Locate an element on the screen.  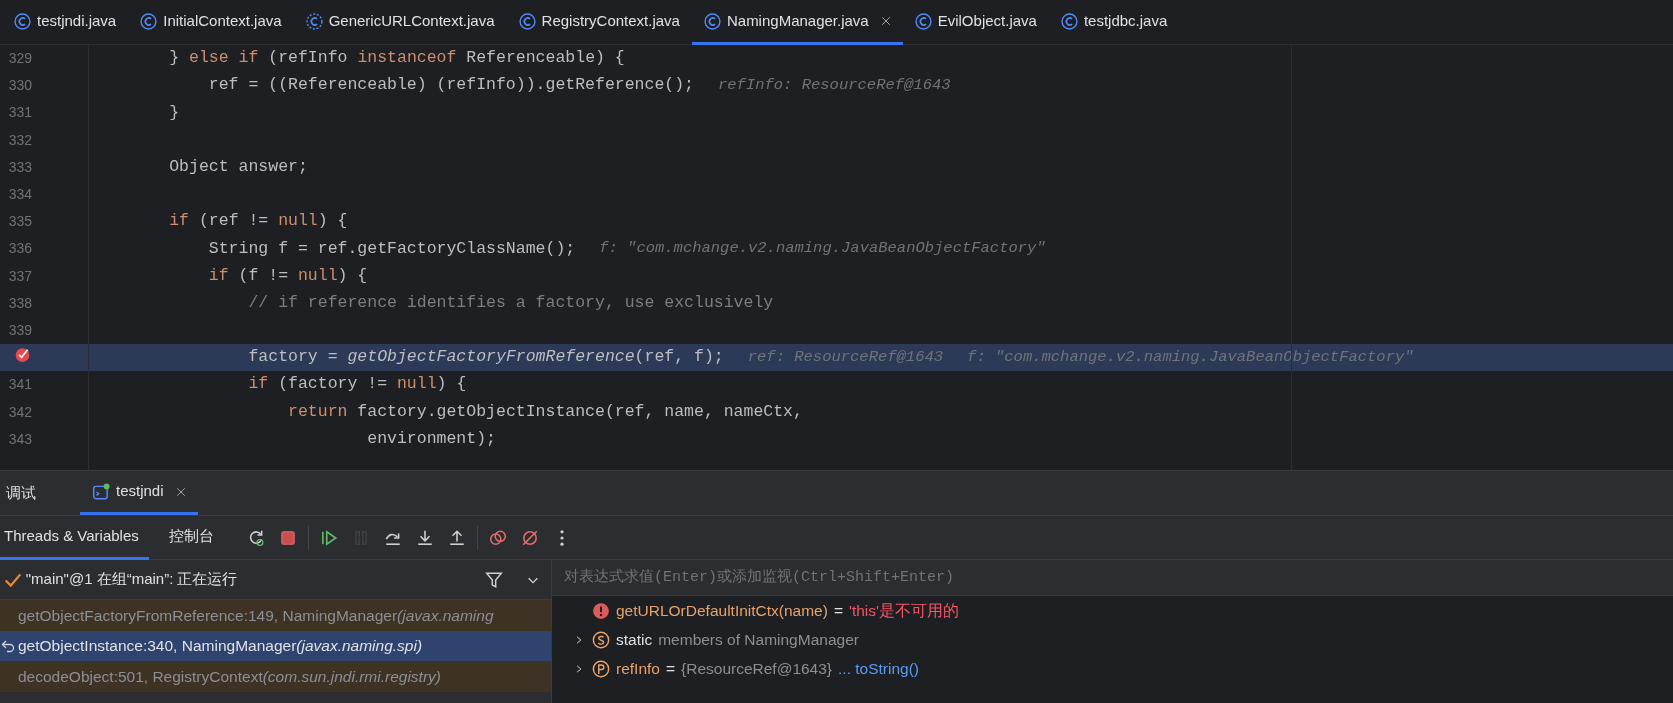
stack-frame: decodeObject:501, RegistryContext(com.sun.jndi.rmi.registry) is located at coordinates (275, 676).